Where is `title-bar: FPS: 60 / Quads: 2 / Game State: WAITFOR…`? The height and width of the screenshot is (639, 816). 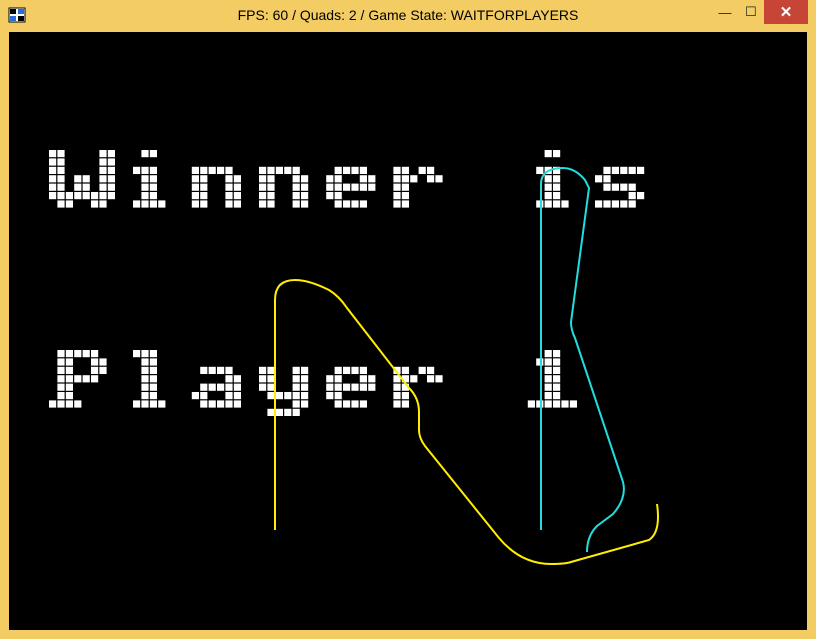 title-bar: FPS: 60 / Quads: 2 / Game State: WAITFOR… is located at coordinates (408, 16).